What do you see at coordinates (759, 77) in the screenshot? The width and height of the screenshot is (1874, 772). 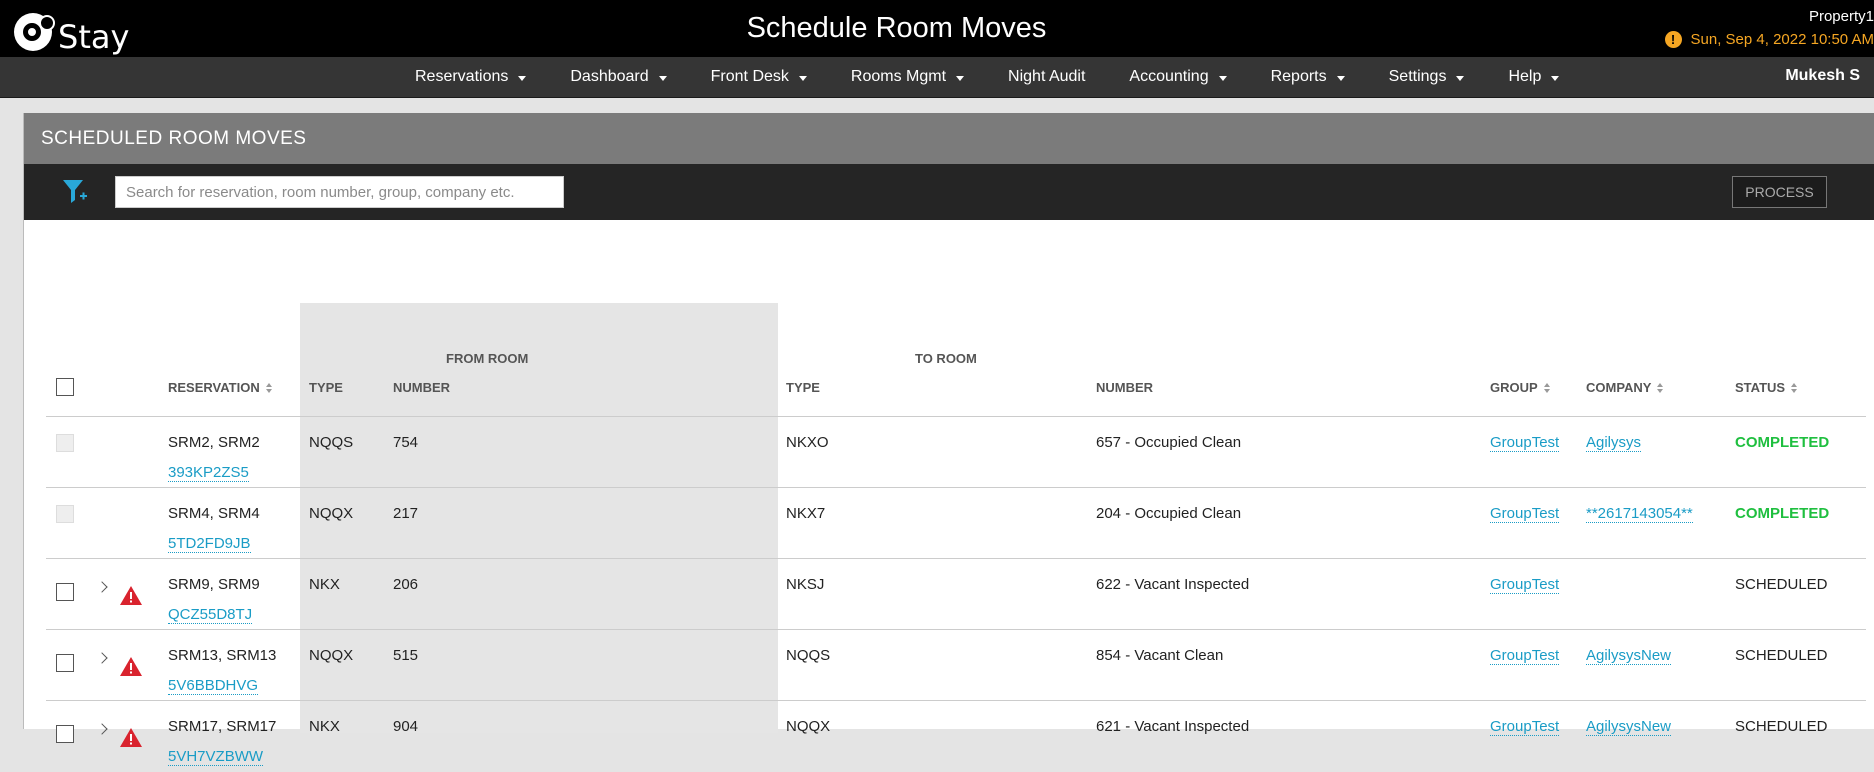 I see `nav-front-desk: Front Desk` at bounding box center [759, 77].